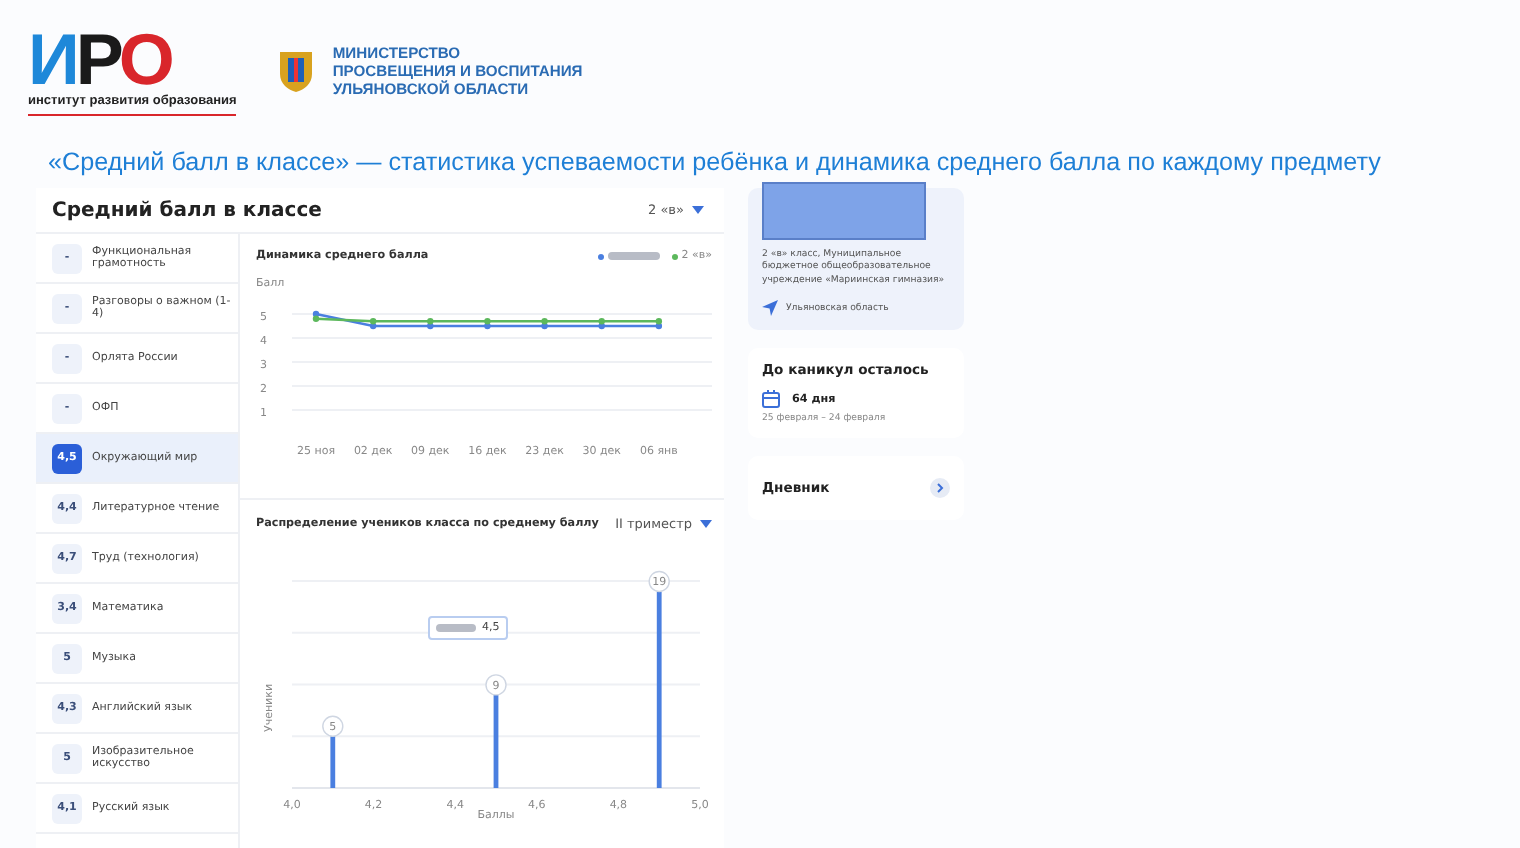 This screenshot has width=1520, height=848. I want to click on slide-title: «Средний балл в классе» — статистика успеваемости ребёнка и динамика среднего балла по каждому предмету, so click(714, 163).